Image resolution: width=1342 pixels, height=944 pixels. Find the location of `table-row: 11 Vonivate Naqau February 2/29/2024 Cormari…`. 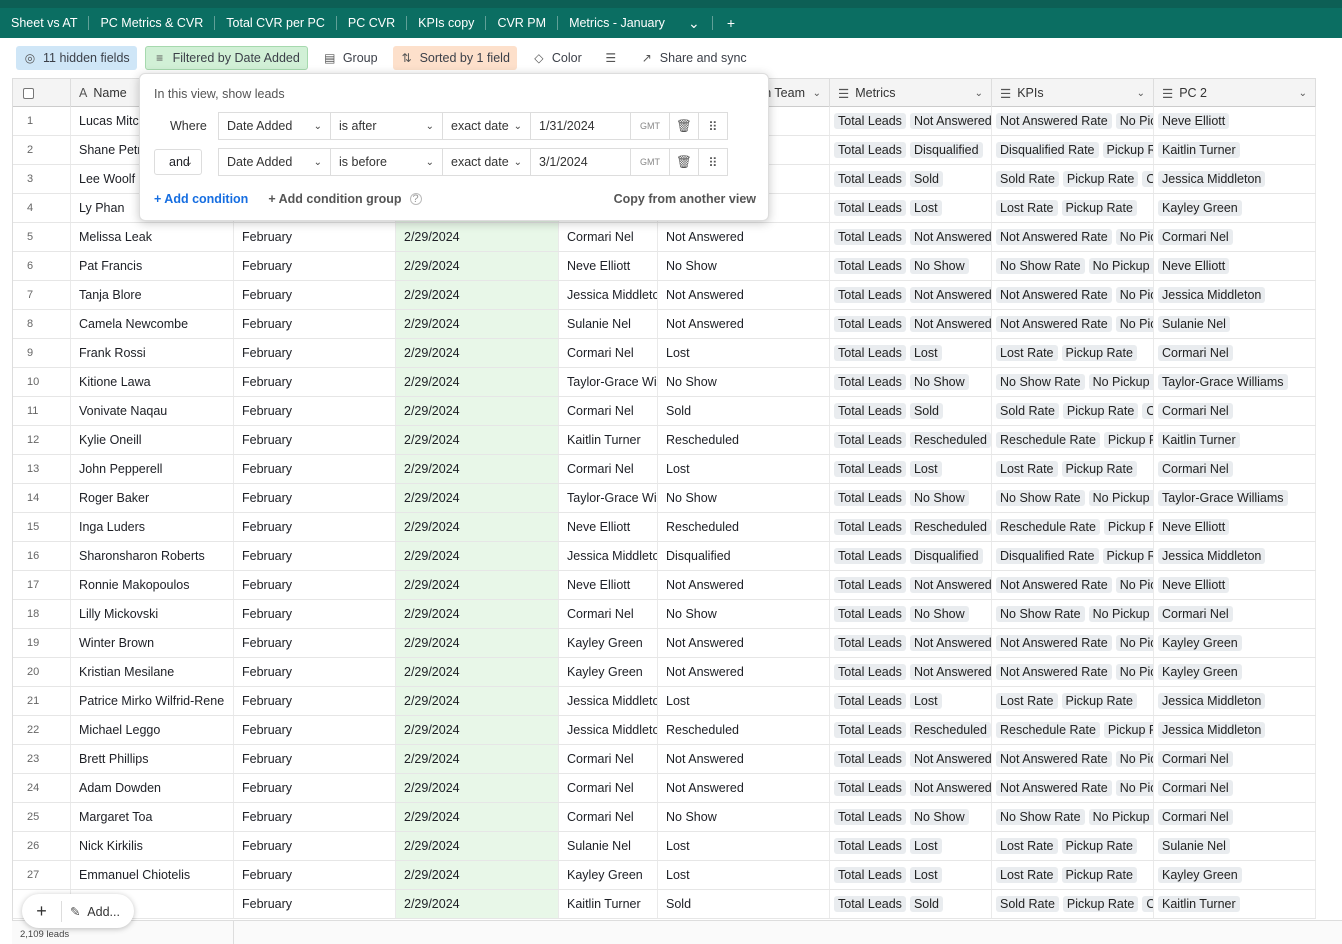

table-row: 11 Vonivate Naqau February 2/29/2024 Cormari… is located at coordinates (664, 411).